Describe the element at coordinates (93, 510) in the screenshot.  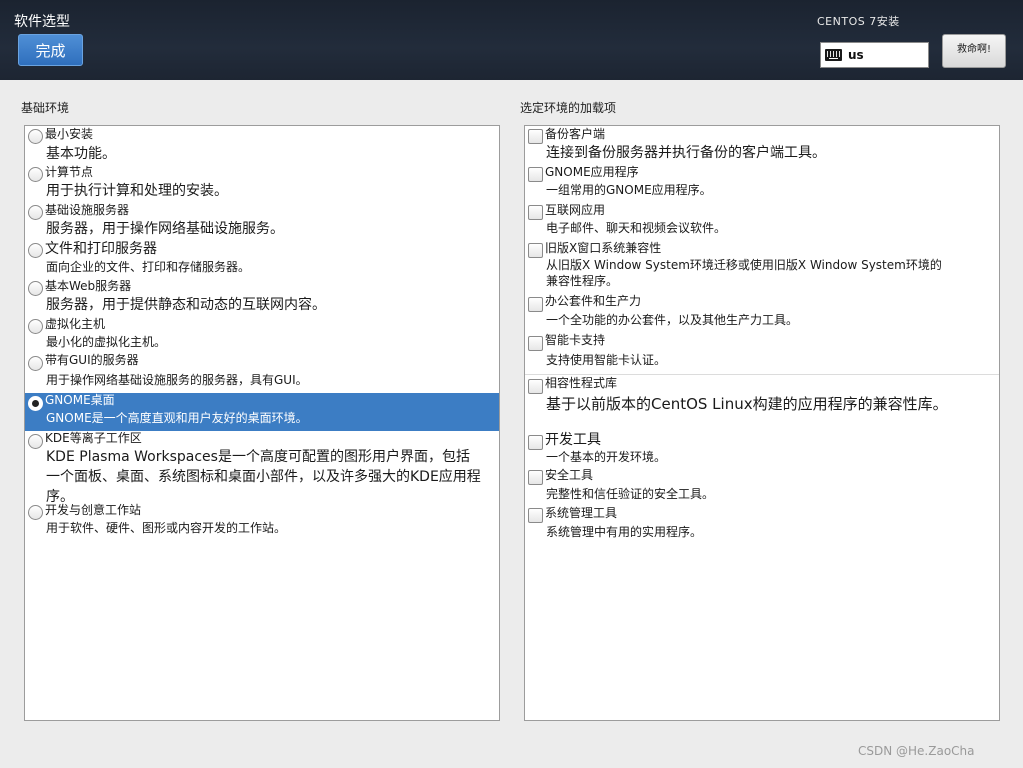
I see `env-item-title: 开发与创意工作站` at that location.